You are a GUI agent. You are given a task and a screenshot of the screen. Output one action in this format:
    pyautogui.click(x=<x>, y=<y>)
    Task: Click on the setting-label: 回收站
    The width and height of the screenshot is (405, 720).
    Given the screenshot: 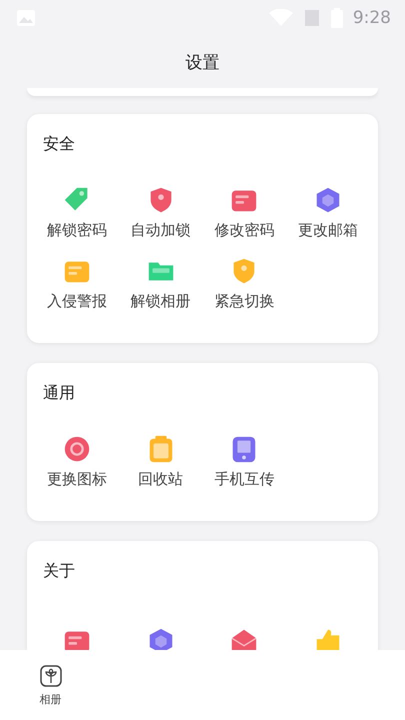 What is the action you would take?
    pyautogui.click(x=161, y=479)
    